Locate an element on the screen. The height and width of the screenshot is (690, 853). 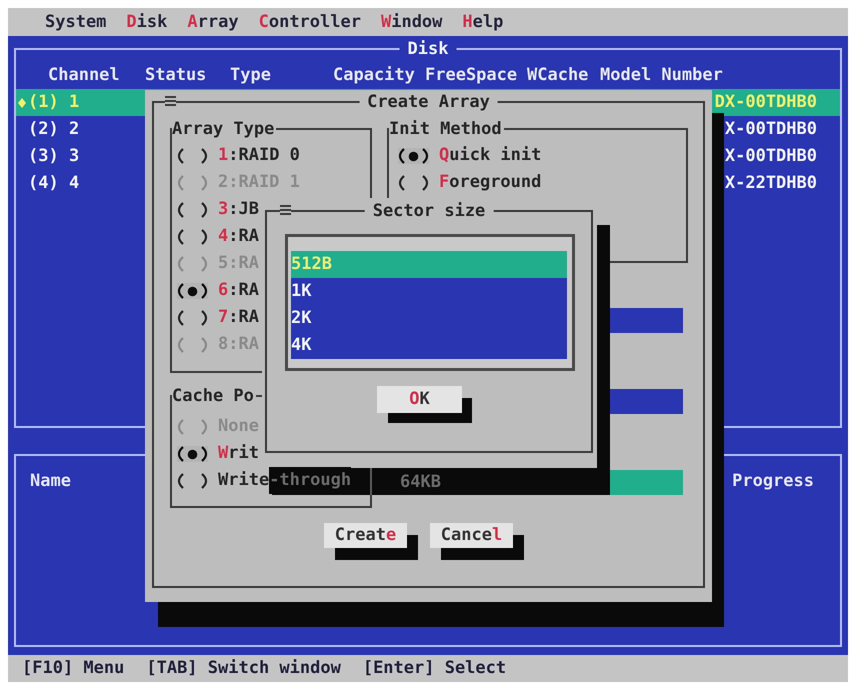
field-value: 64KB is located at coordinates (420, 482).